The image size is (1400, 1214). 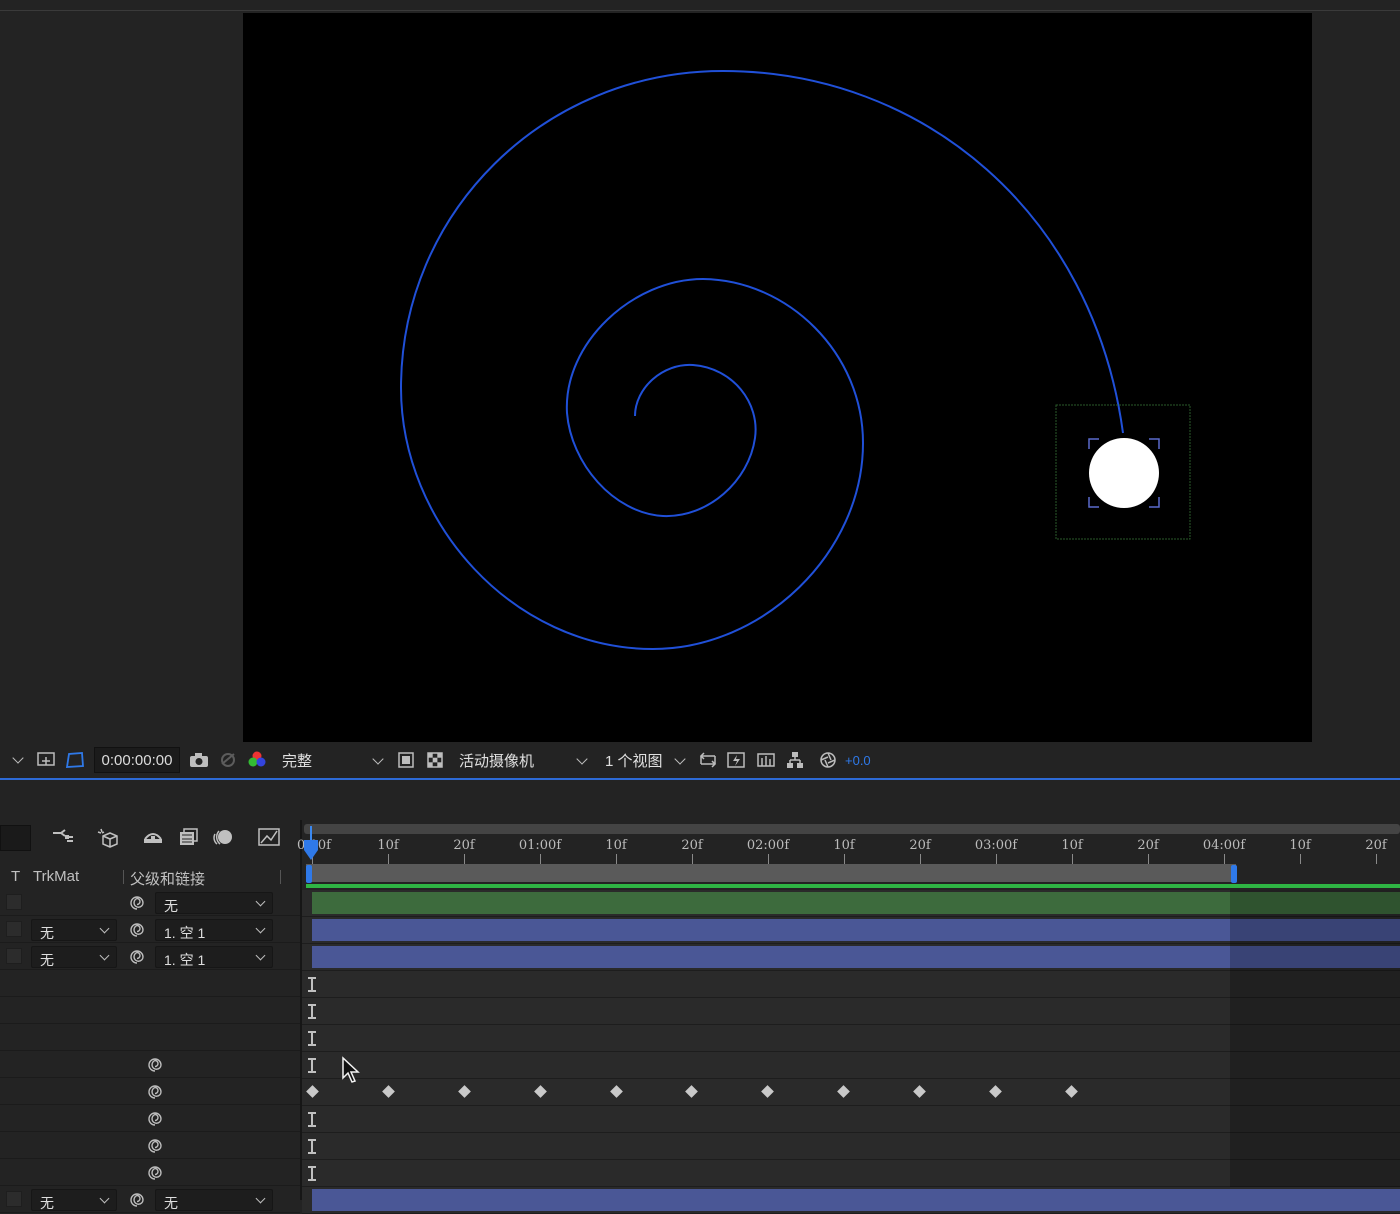 I want to click on work-area-range, so click(x=771, y=873).